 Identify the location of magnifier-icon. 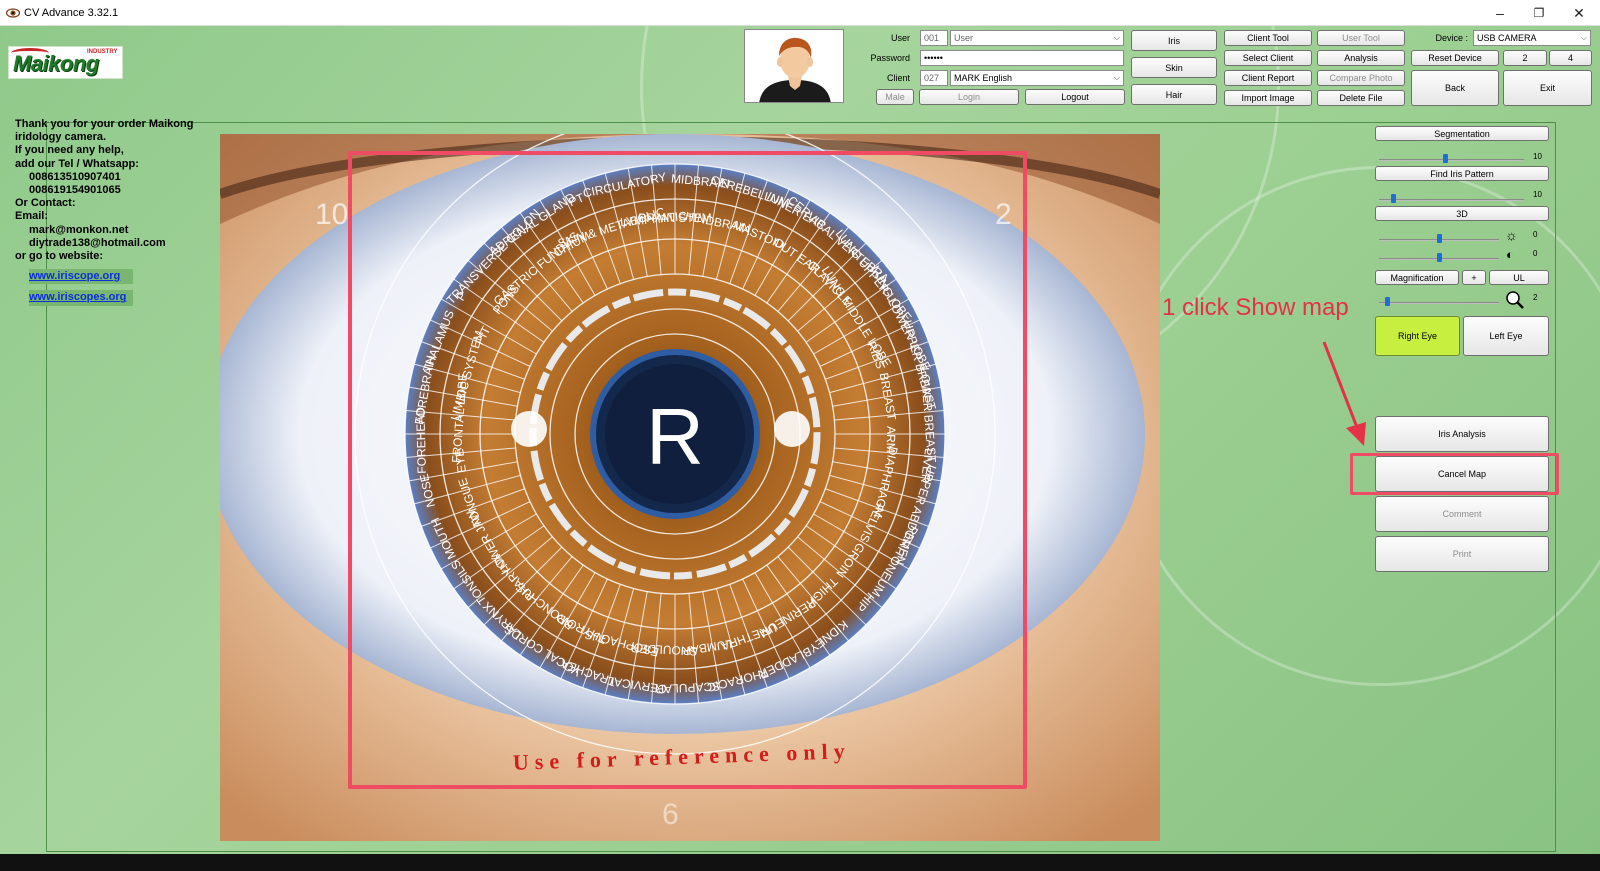
(1515, 300).